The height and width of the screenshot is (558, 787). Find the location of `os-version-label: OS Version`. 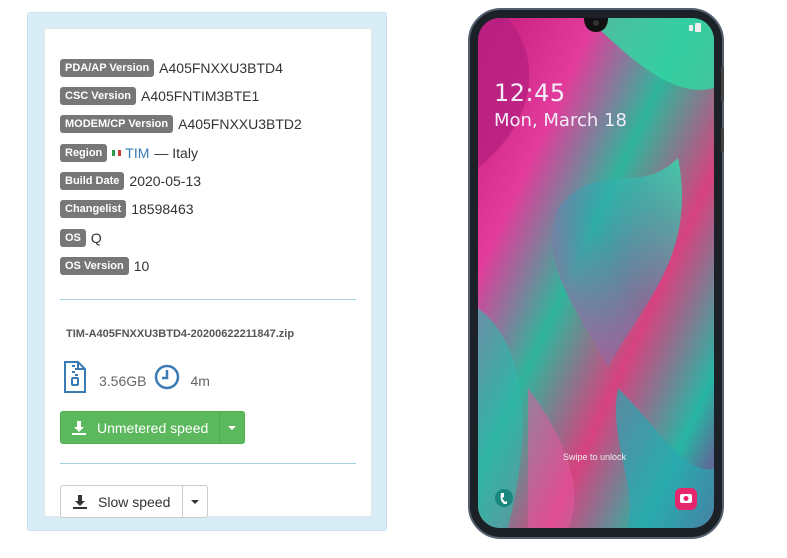

os-version-label: OS Version is located at coordinates (94, 266).